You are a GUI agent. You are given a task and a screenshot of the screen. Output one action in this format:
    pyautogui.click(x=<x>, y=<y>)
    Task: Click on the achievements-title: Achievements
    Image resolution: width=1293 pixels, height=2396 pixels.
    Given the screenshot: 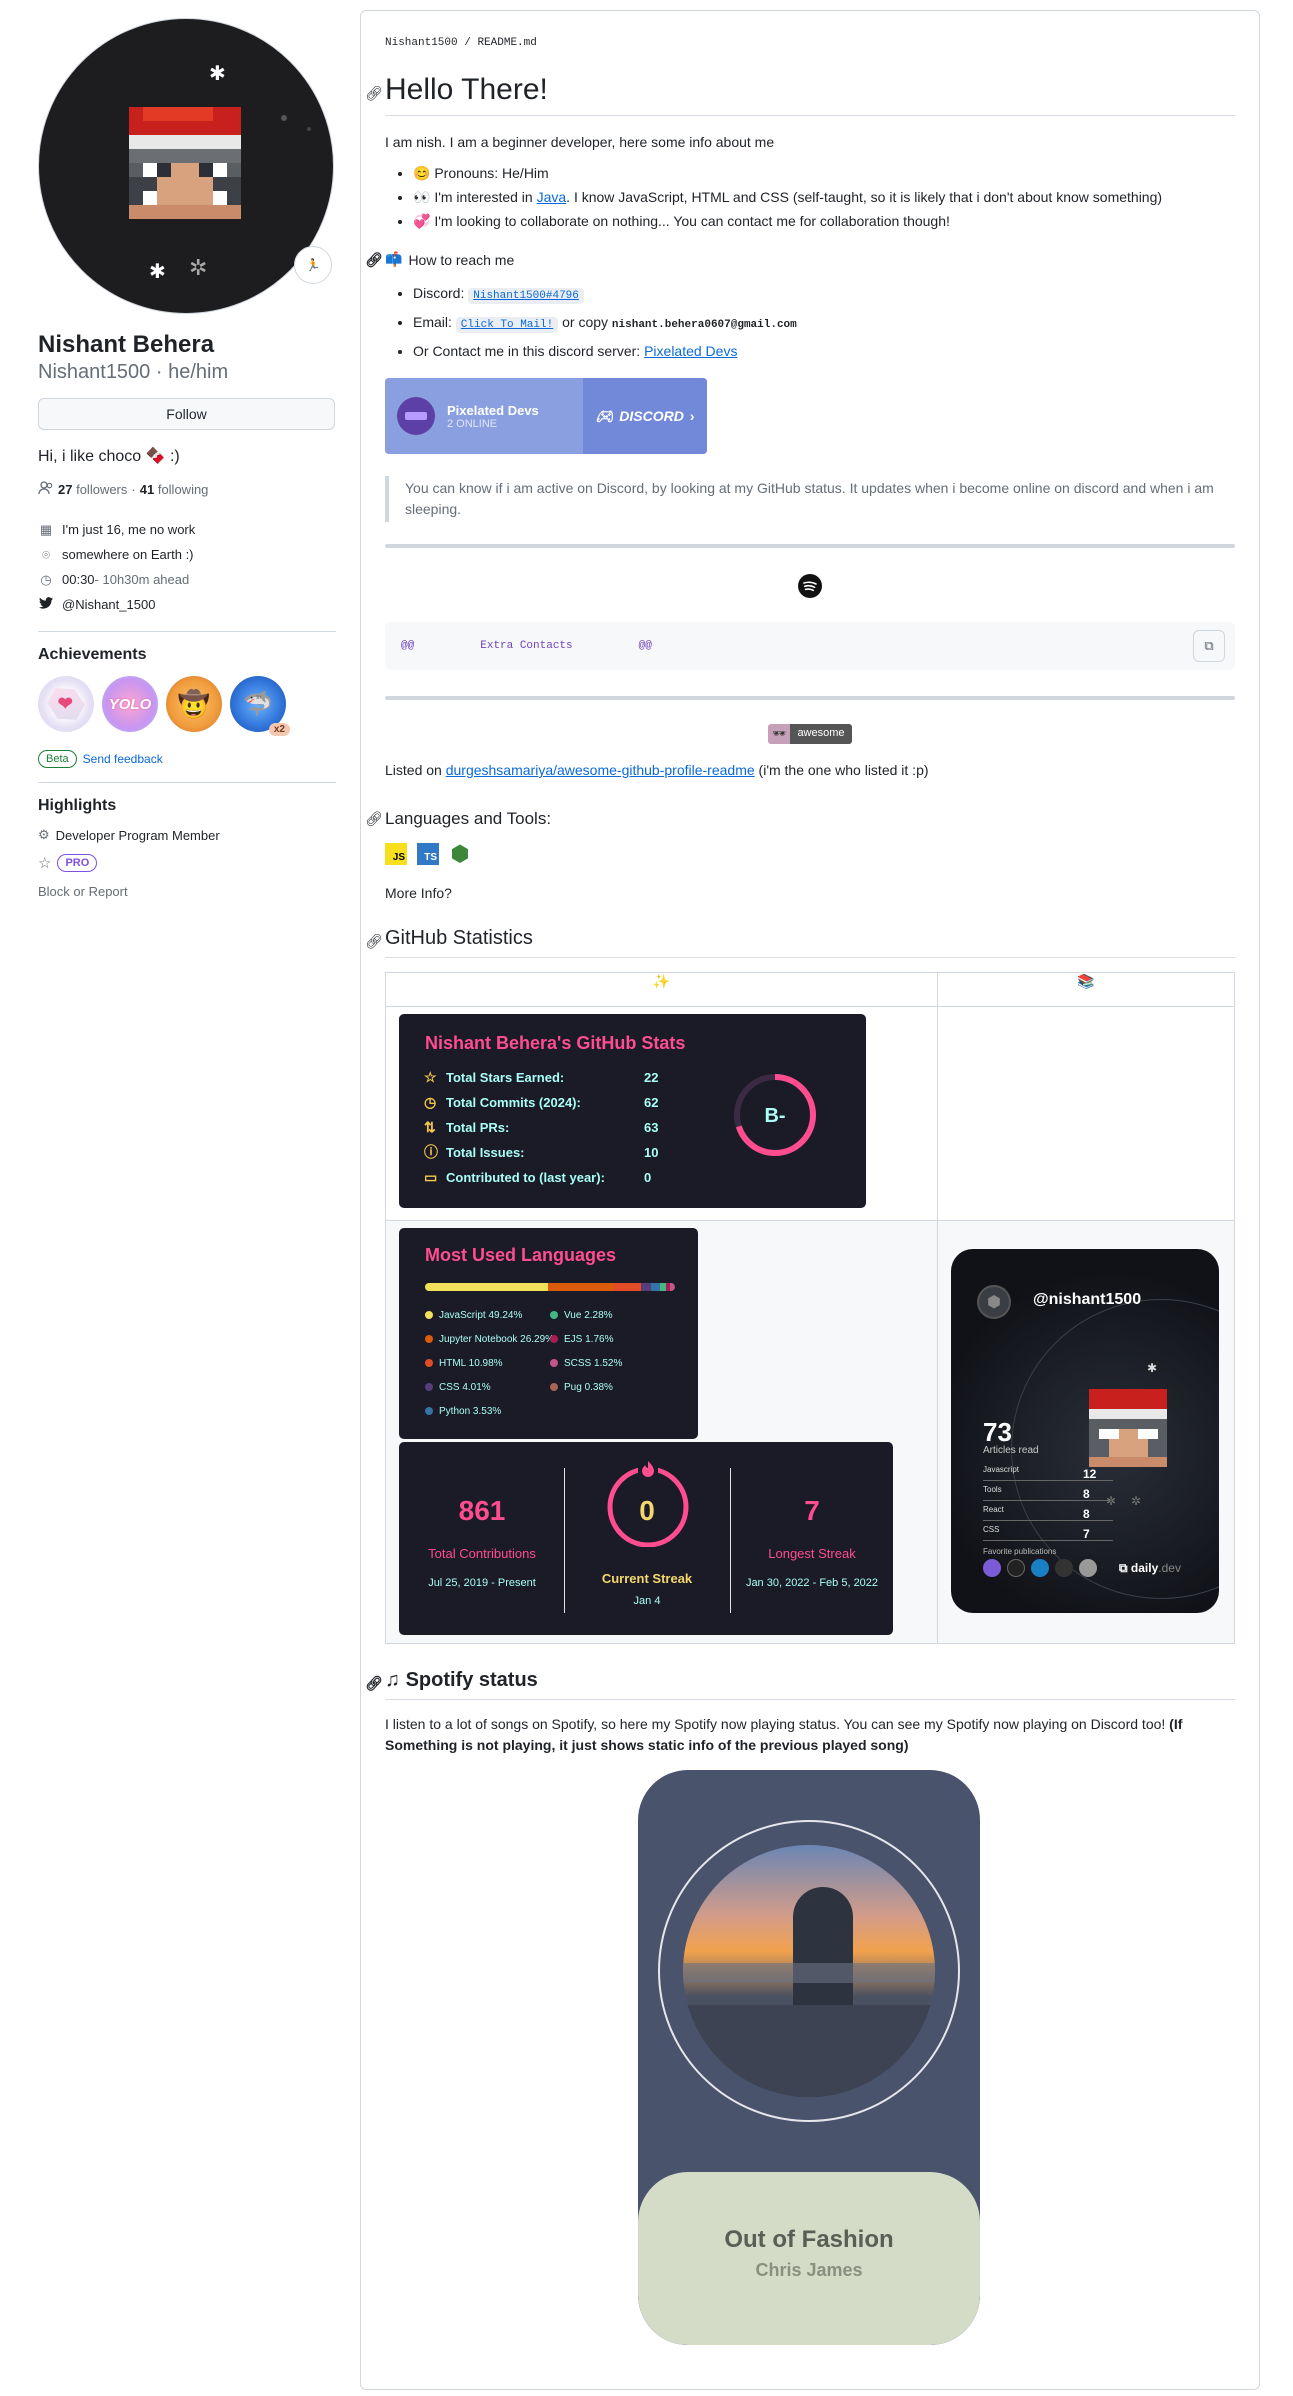 What is the action you would take?
    pyautogui.click(x=92, y=654)
    